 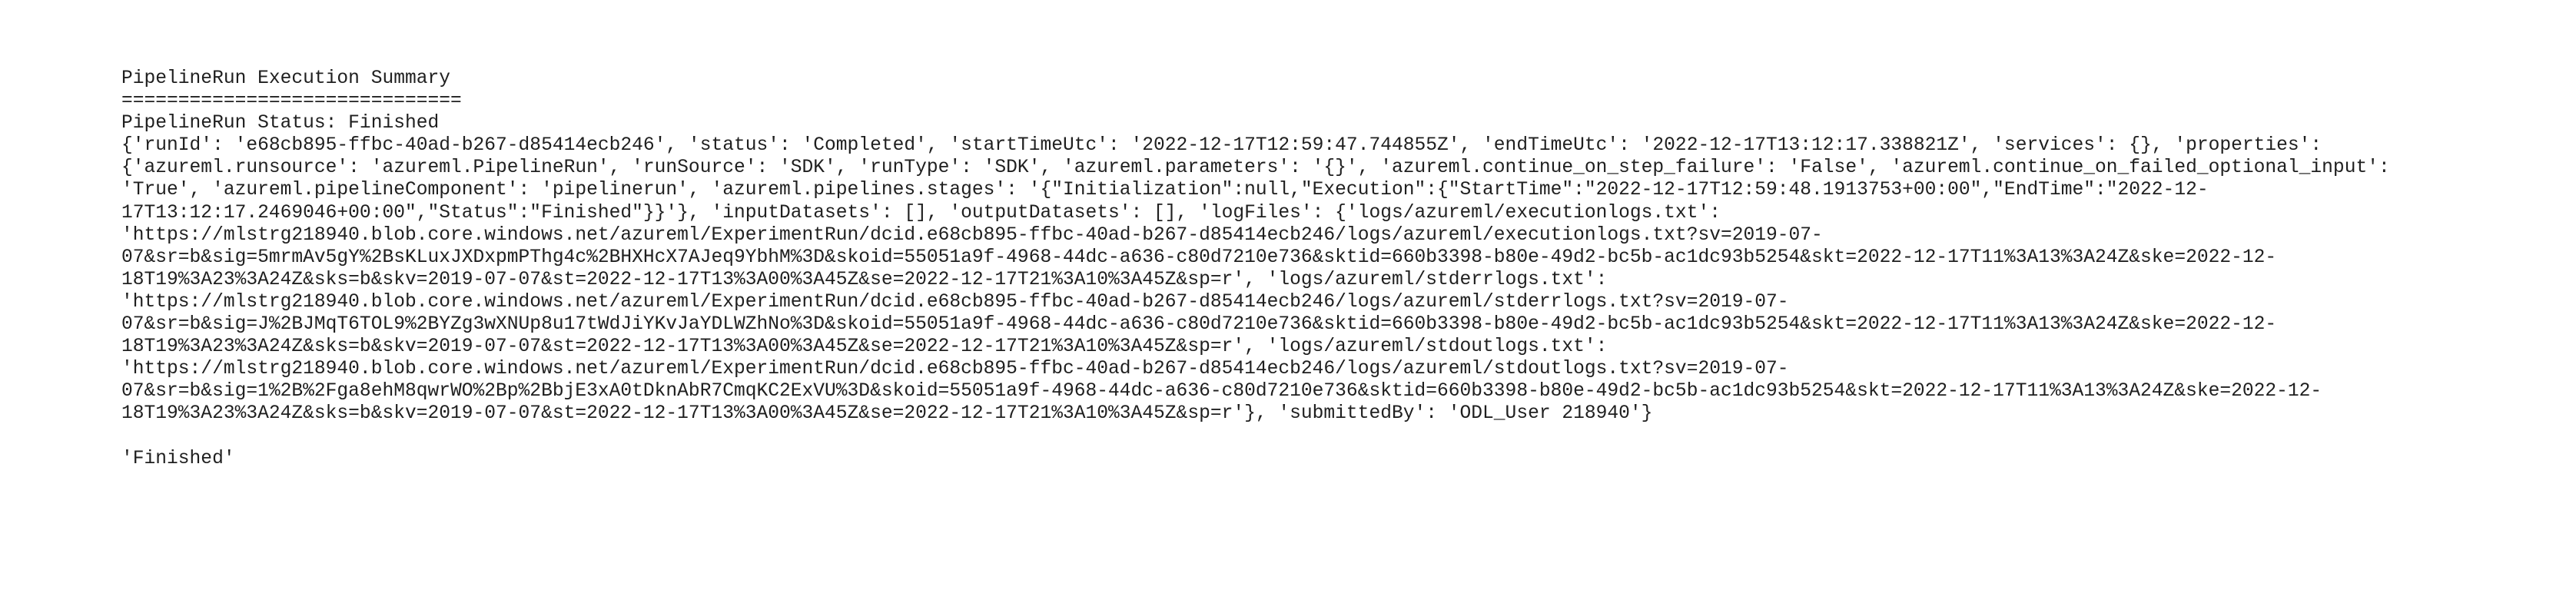 I want to click on return-value: 'Finished', so click(x=178, y=459).